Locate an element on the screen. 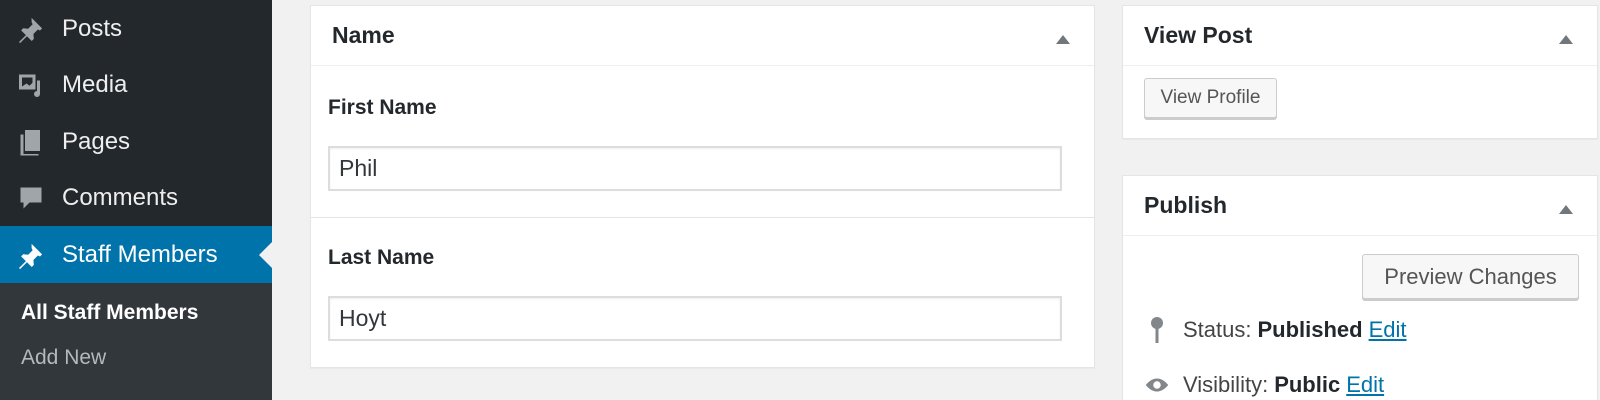 The height and width of the screenshot is (400, 1600). post-status-line: Status: Published Edit is located at coordinates (1275, 330).